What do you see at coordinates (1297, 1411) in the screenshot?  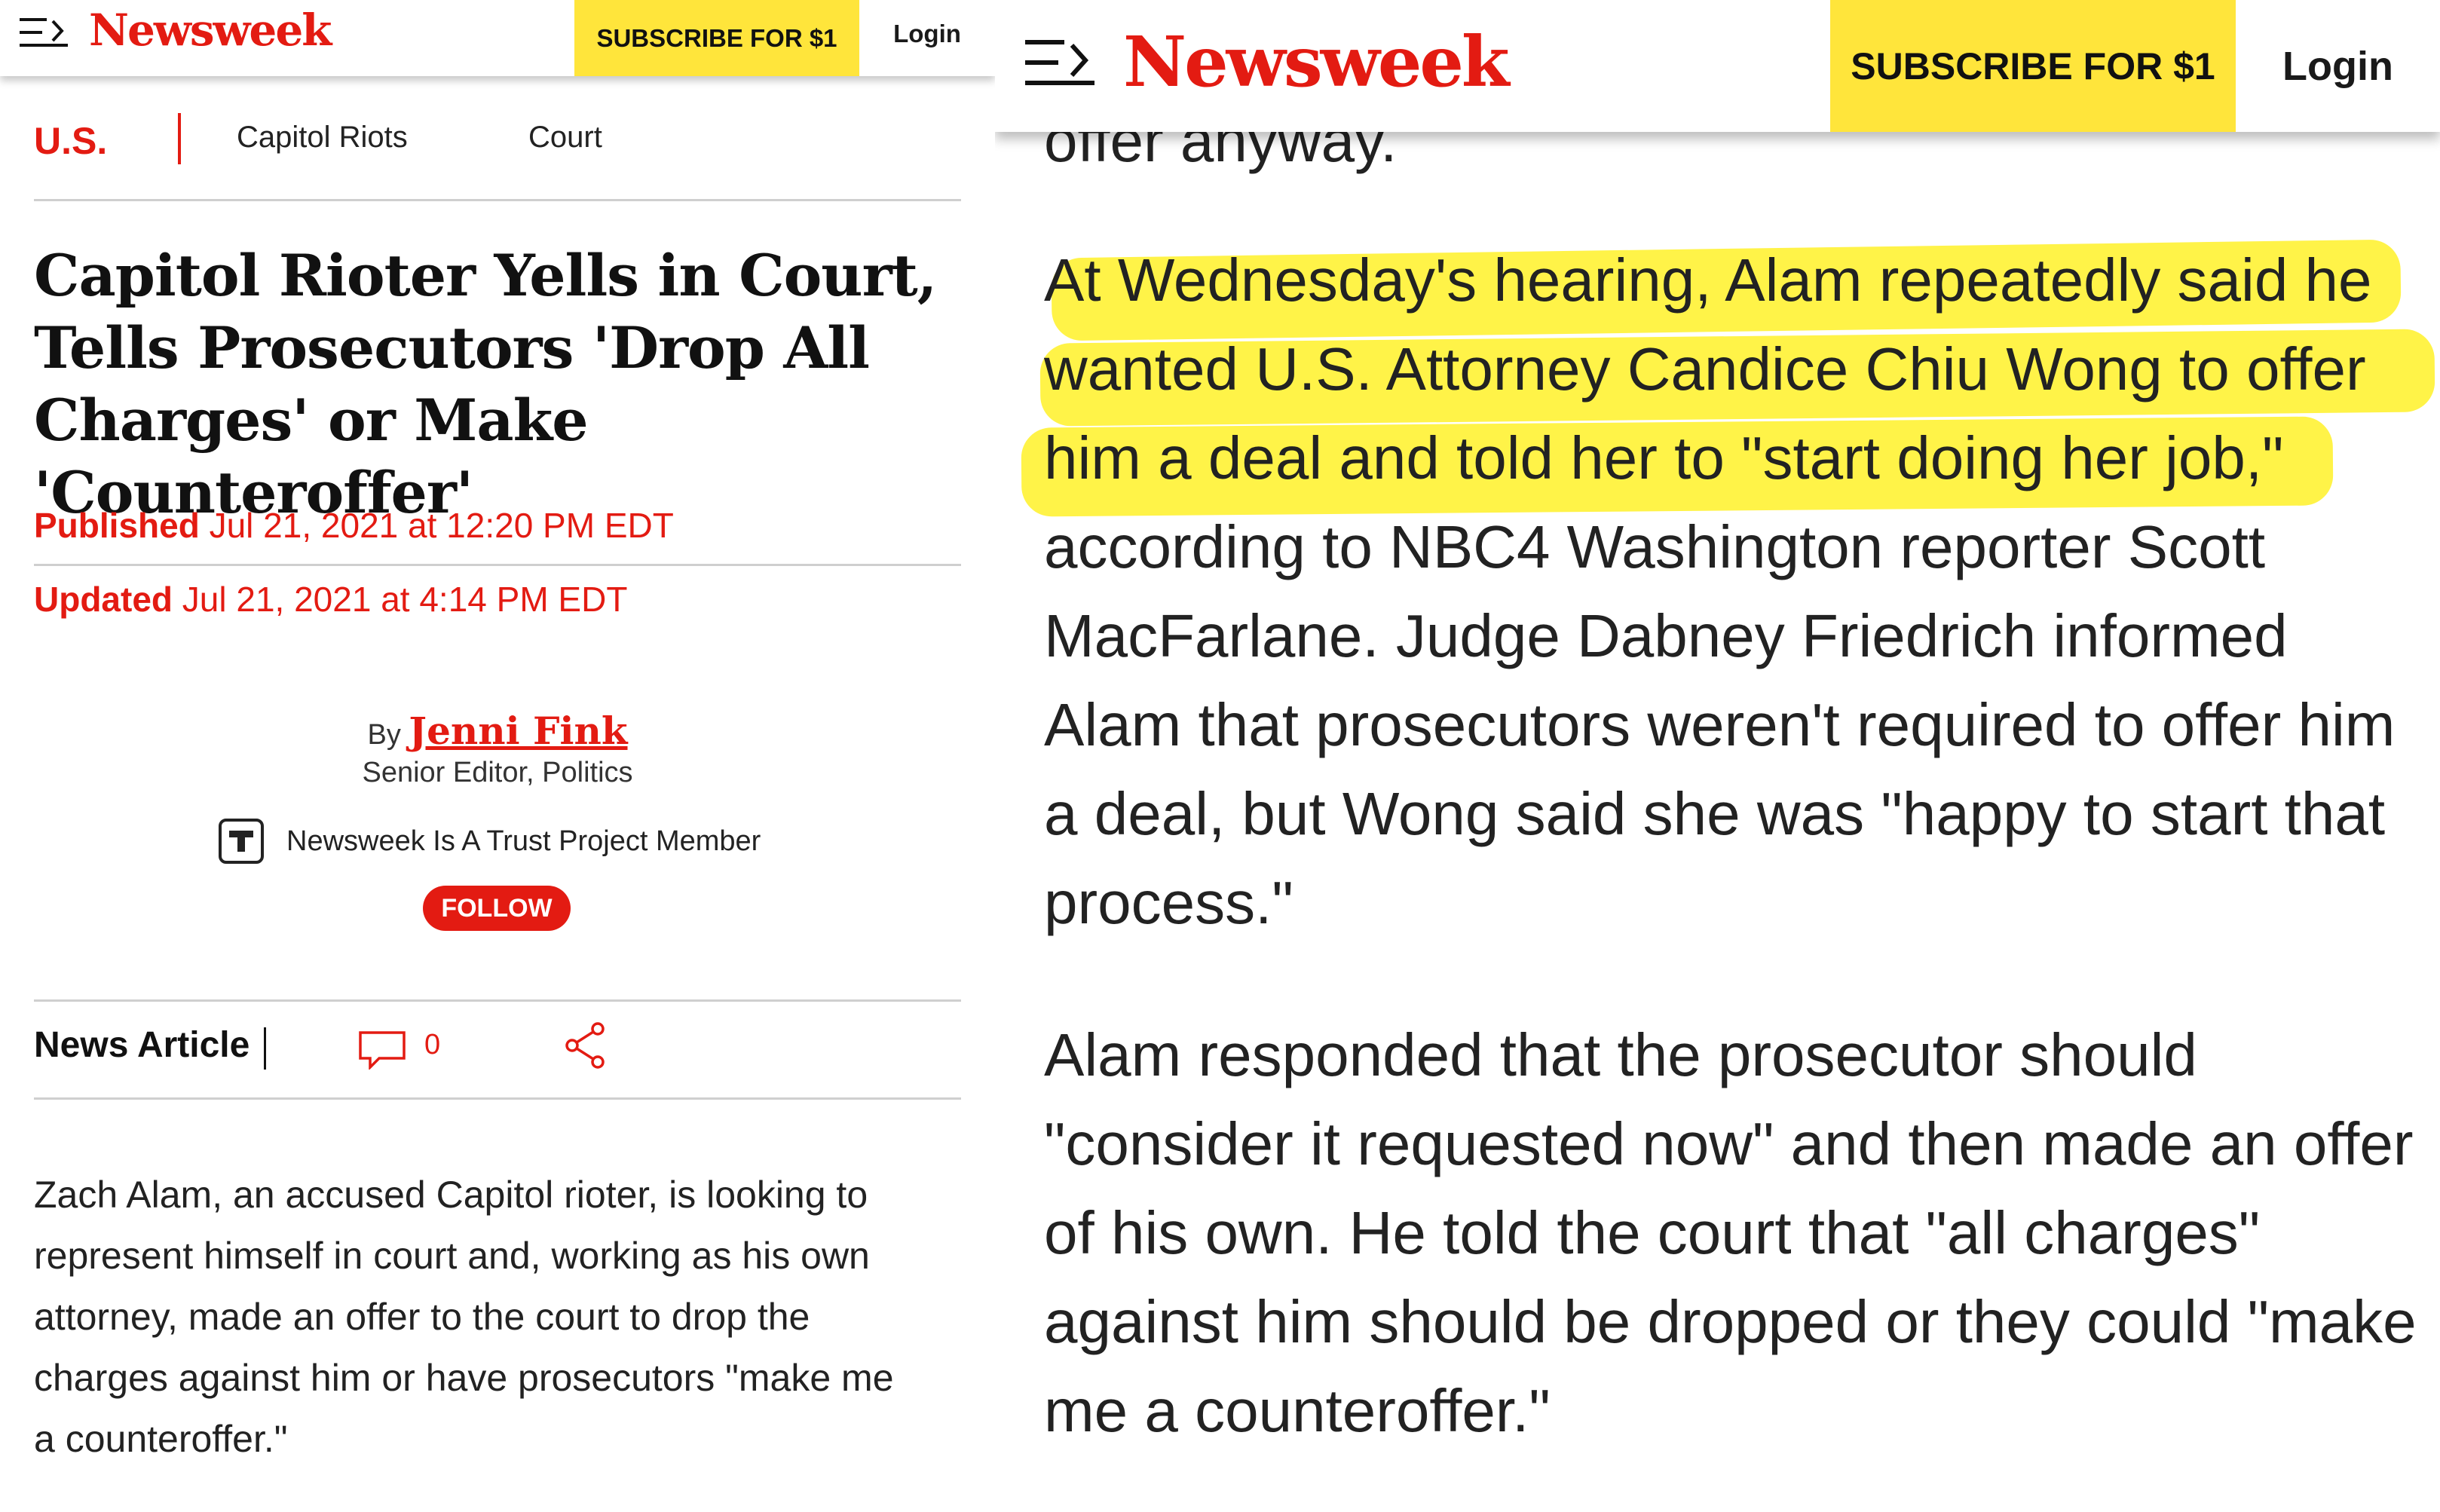 I see `body-line: me a counteroffer."` at bounding box center [1297, 1411].